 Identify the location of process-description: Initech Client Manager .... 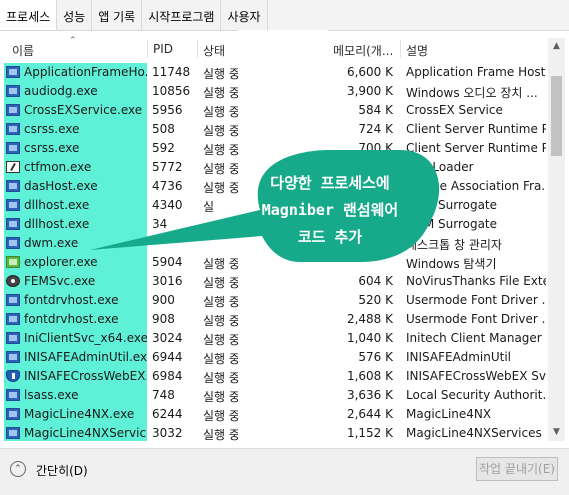
(476, 338).